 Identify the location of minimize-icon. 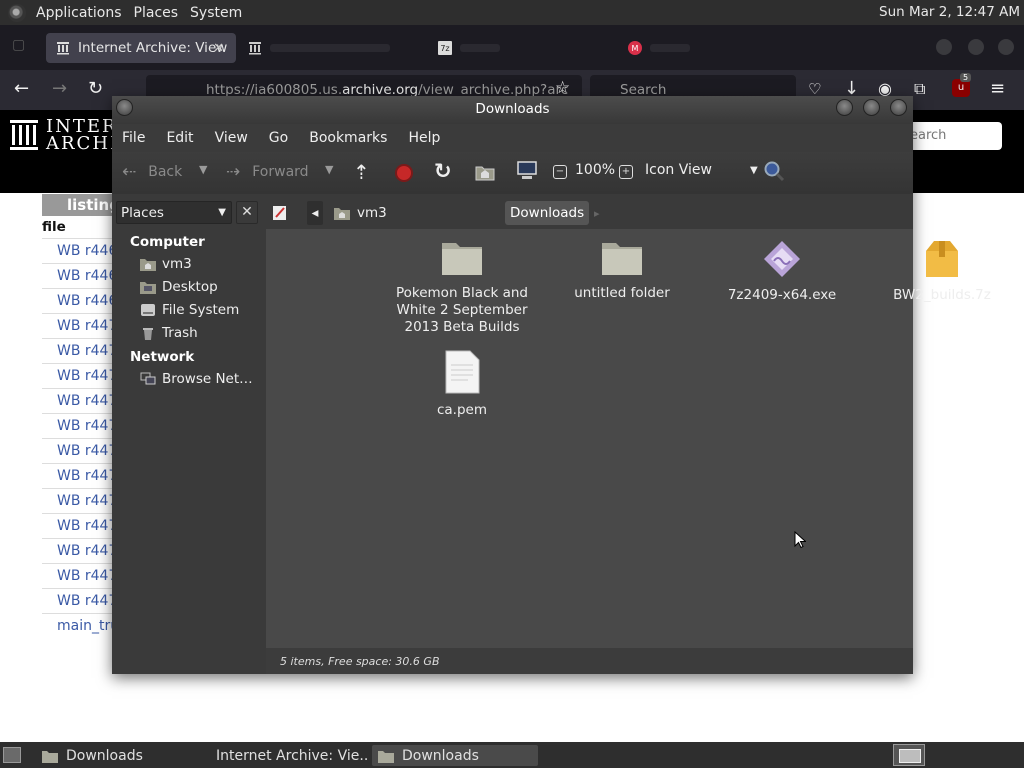
(844, 107).